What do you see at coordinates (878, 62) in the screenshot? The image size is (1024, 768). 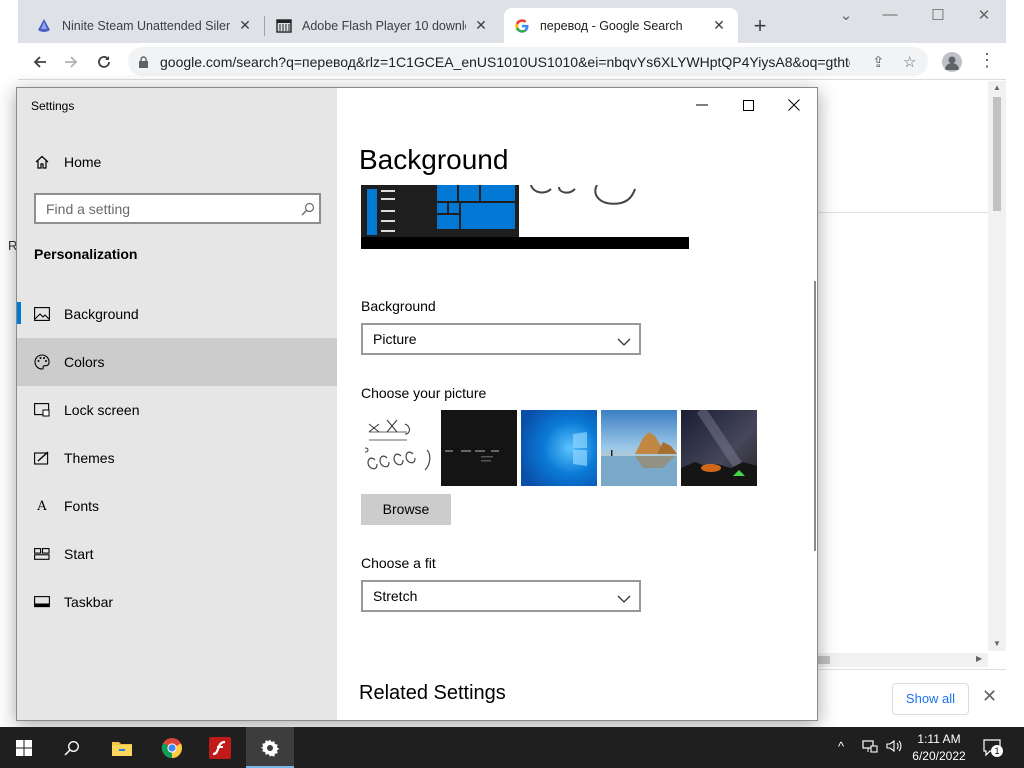 I see `share-icon: ⇪` at bounding box center [878, 62].